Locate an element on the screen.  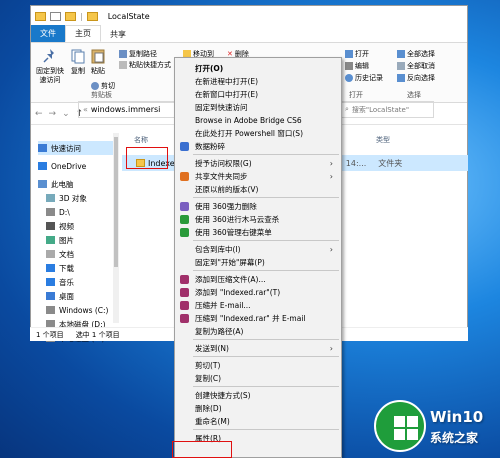
menu-item: 重命名(M) is located at coordinates (258, 421).